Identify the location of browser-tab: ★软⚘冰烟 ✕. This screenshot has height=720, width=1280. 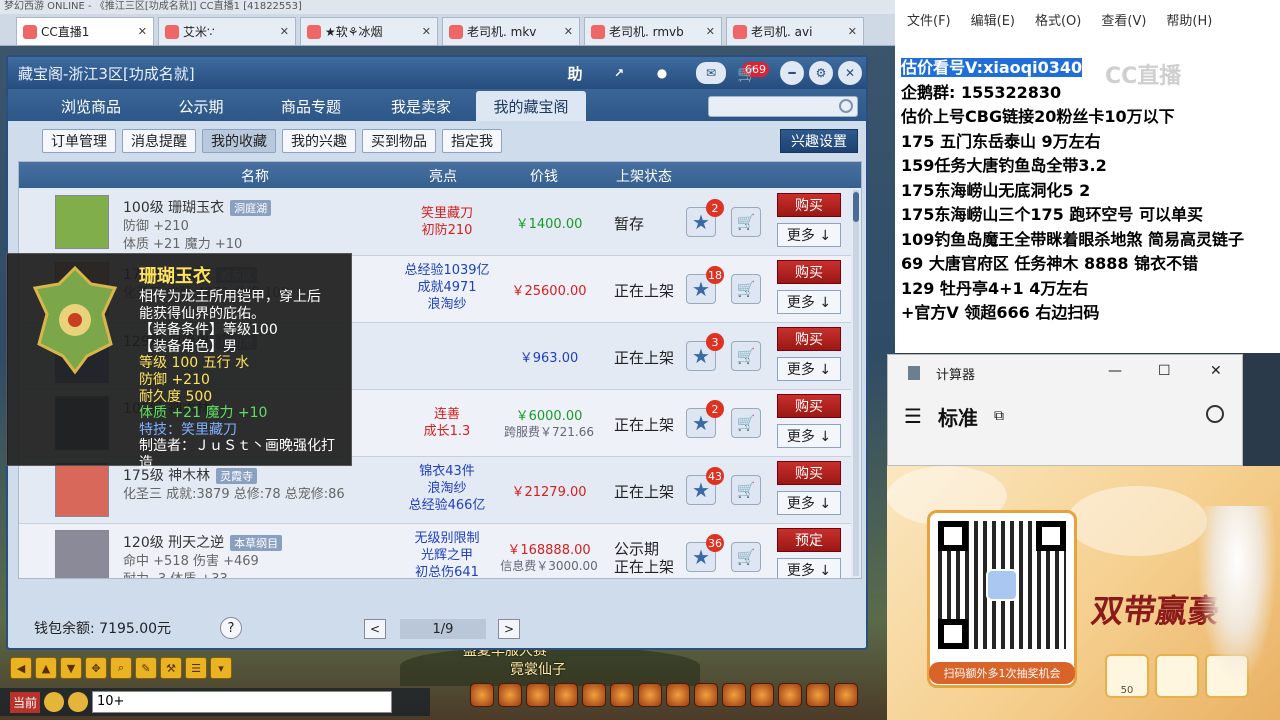
(369, 31).